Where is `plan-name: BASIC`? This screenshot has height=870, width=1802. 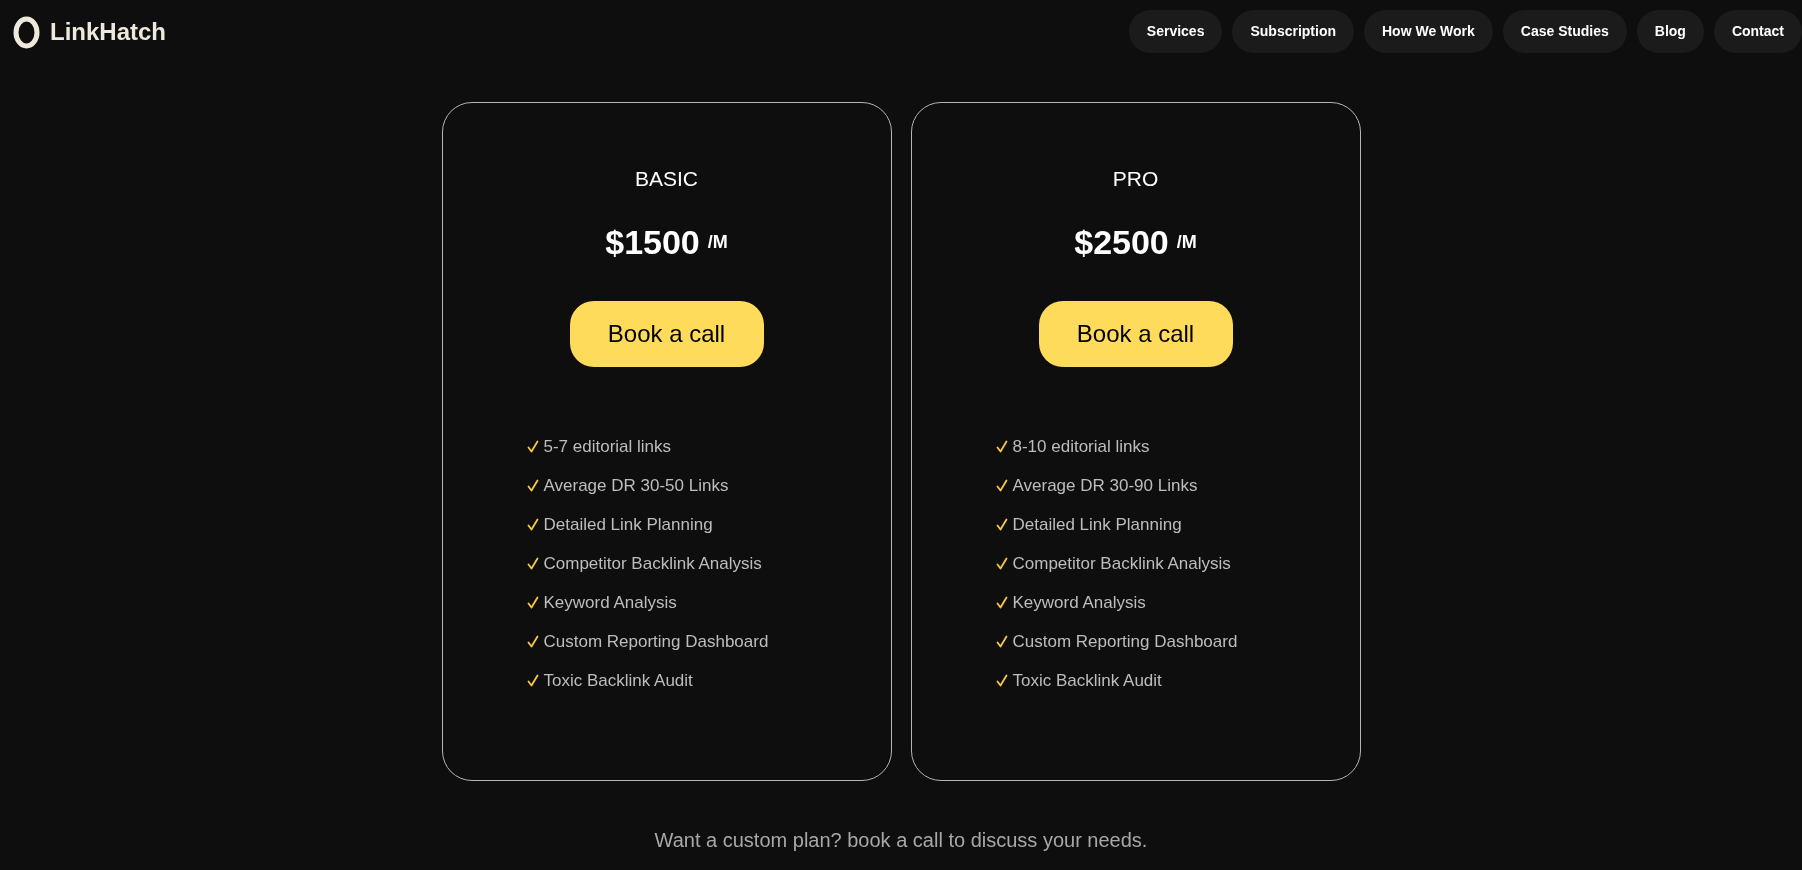
plan-name: BASIC is located at coordinates (666, 179).